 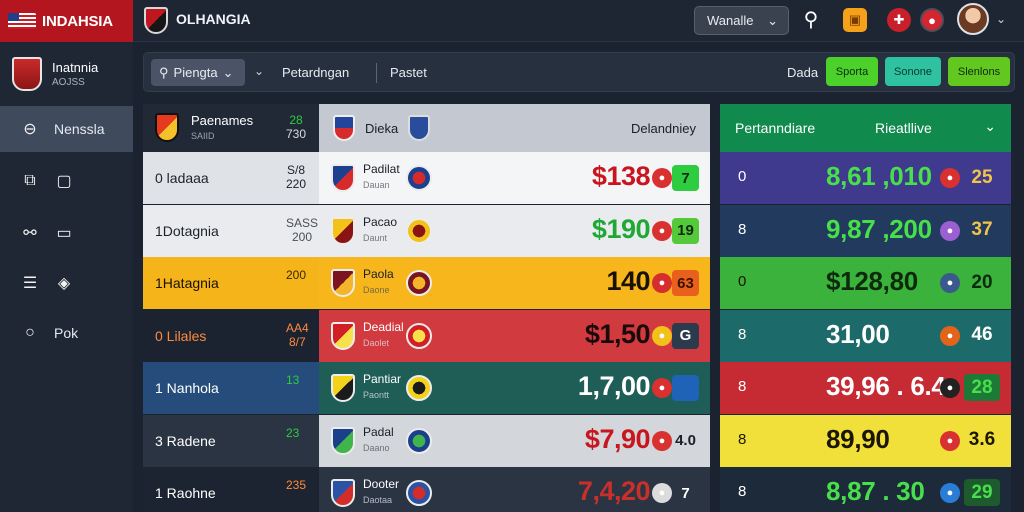 What do you see at coordinates (982, 177) in the screenshot?
I see `panel-row-badge: 25` at bounding box center [982, 177].